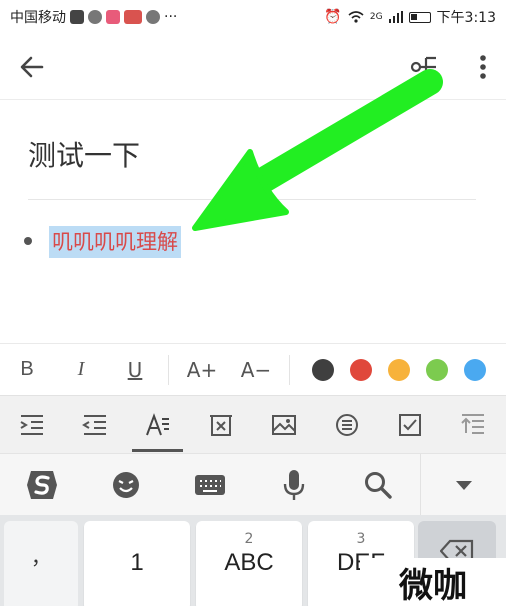 Image resolution: width=506 pixels, height=606 pixels. I want to click on indent-button, so click(31, 425).